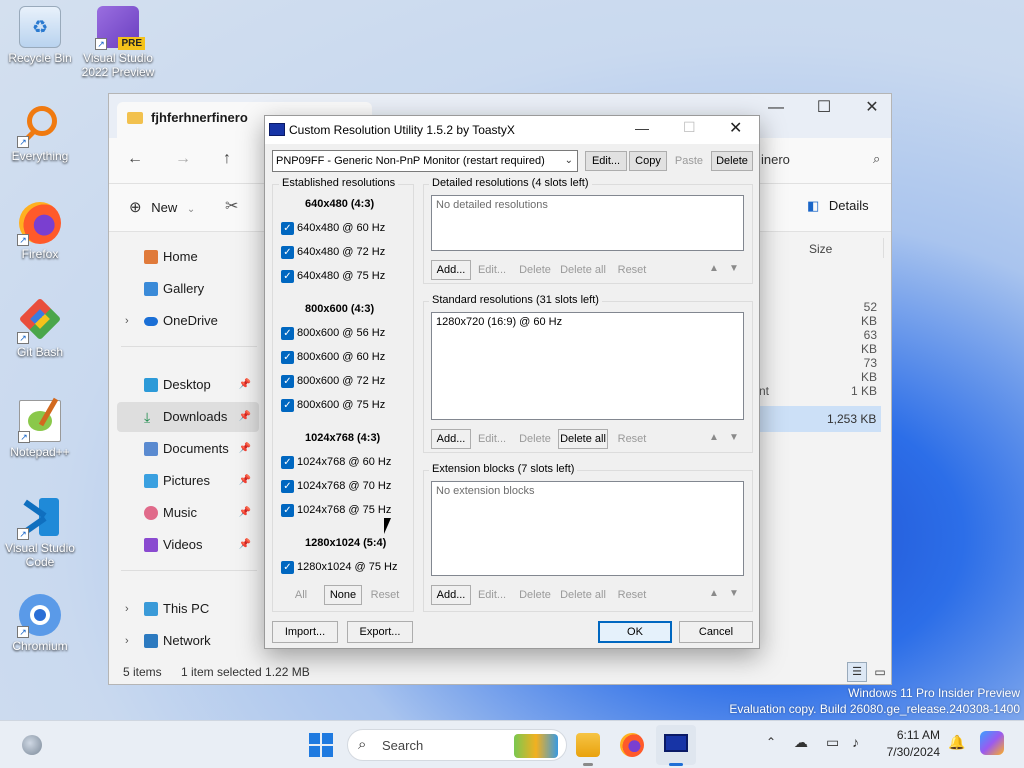 This screenshot has height=768, width=1024. Describe the element at coordinates (336, 486) in the screenshot. I see `resolution-checkbox: ✓ 1024x768 @ 70 Hz` at that location.